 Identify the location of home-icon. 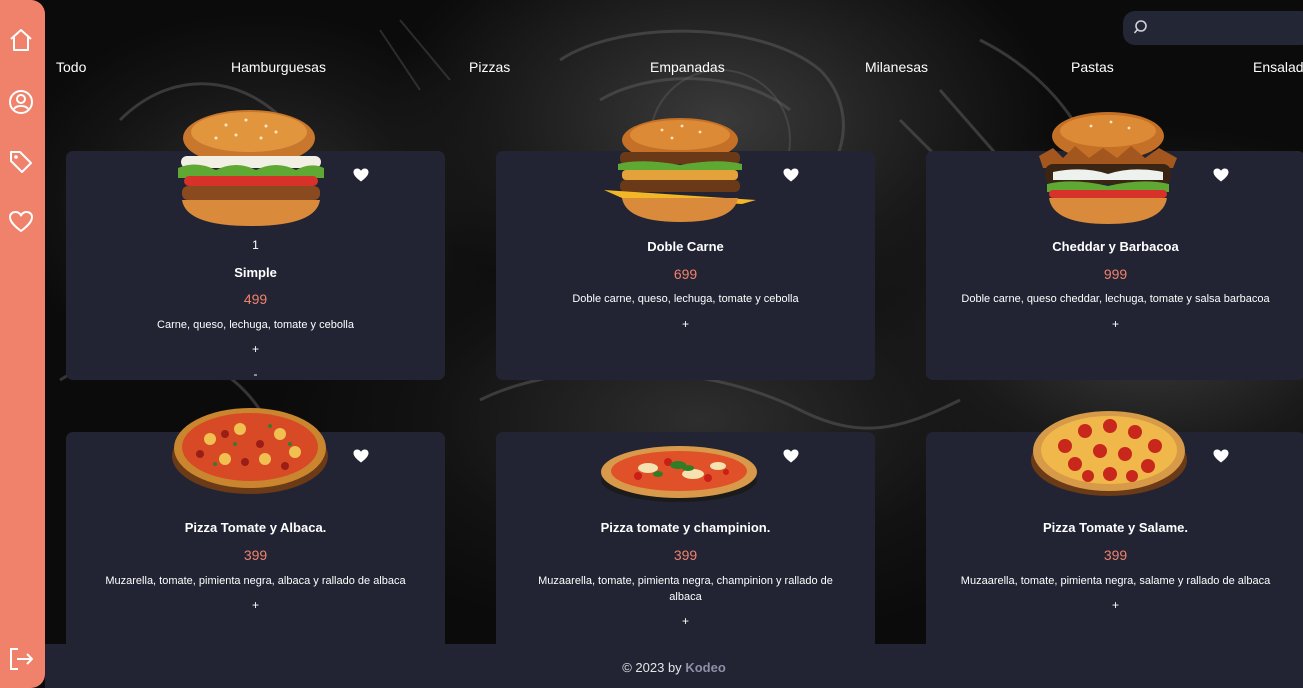
(21, 40).